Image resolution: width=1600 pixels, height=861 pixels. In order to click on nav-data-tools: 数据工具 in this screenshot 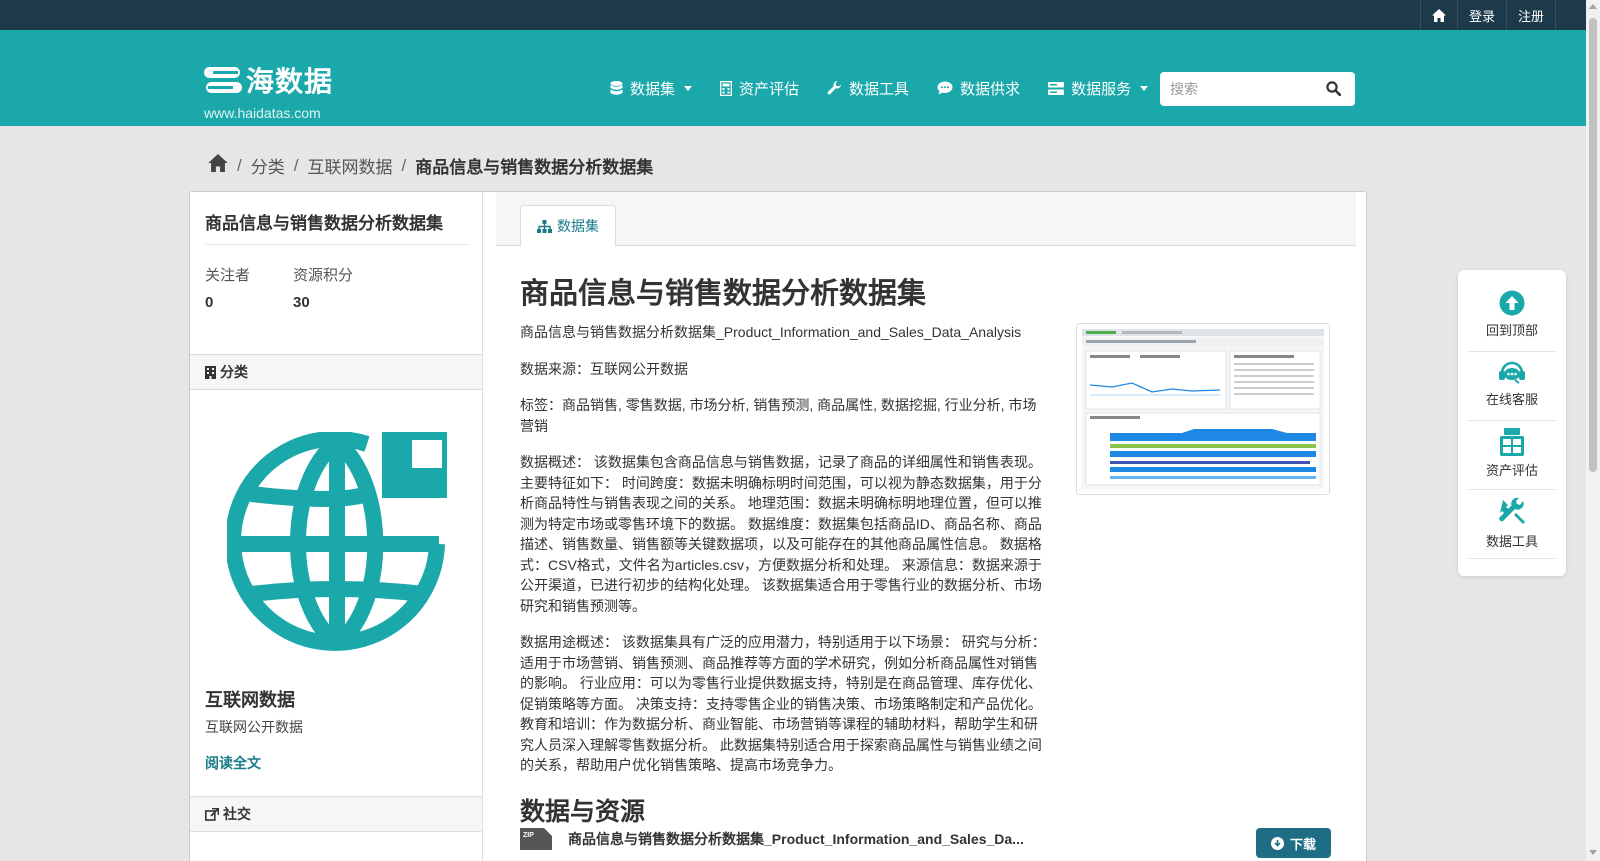, I will do `click(868, 88)`.